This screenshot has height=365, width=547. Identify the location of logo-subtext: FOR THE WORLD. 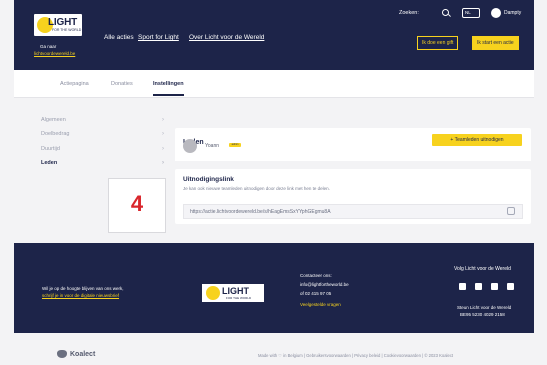
(67, 30).